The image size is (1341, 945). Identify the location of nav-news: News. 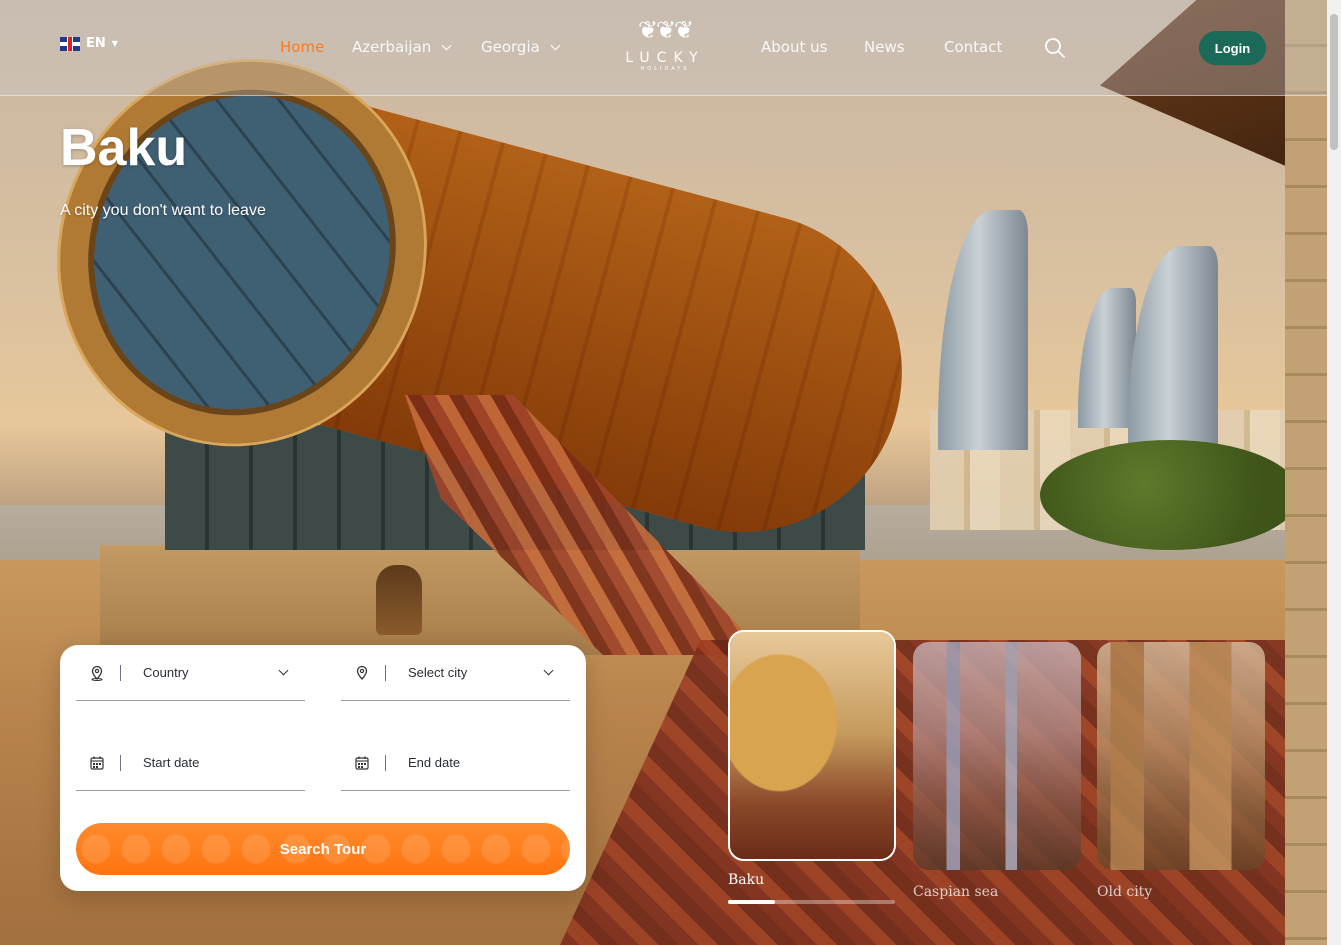
(884, 47).